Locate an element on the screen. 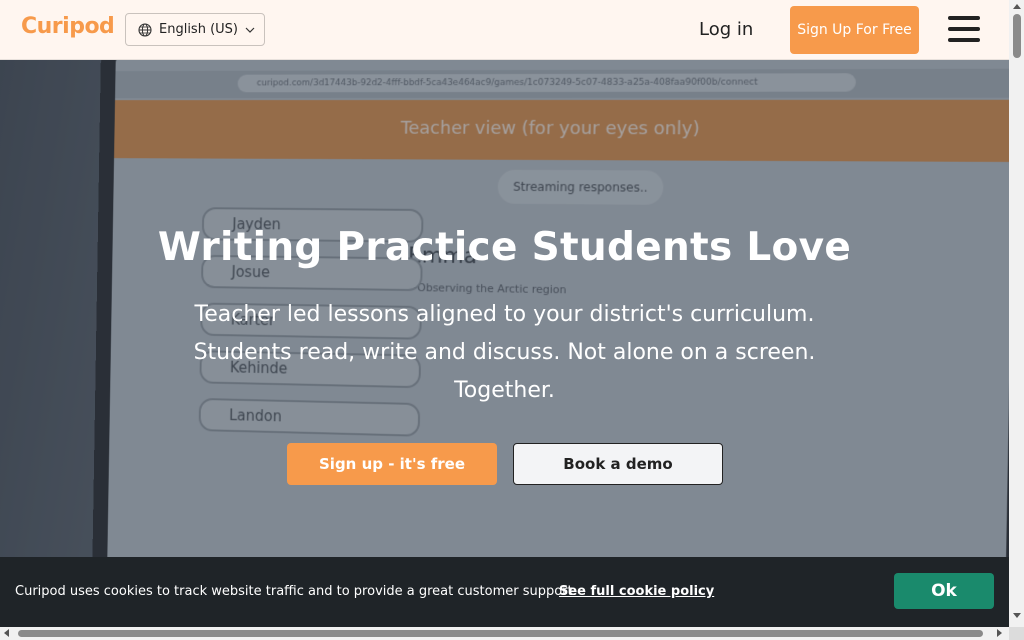 The image size is (1024, 640). hamburger-menu-icon is located at coordinates (964, 29).